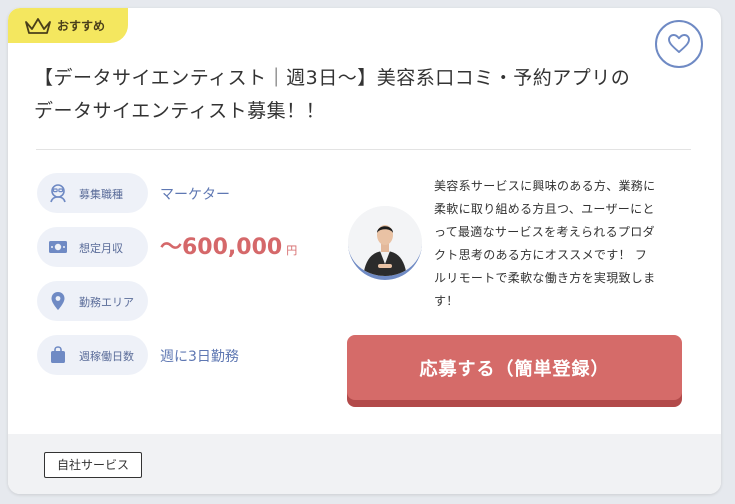 The image size is (735, 504). I want to click on salary-value-group: 〜600,000 円, so click(228, 245).